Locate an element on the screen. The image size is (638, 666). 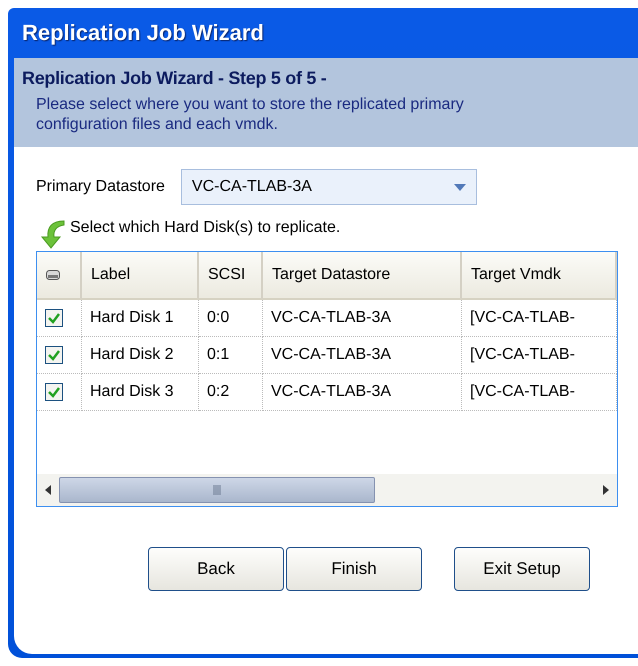
table-cell: 0:1 is located at coordinates (231, 355).